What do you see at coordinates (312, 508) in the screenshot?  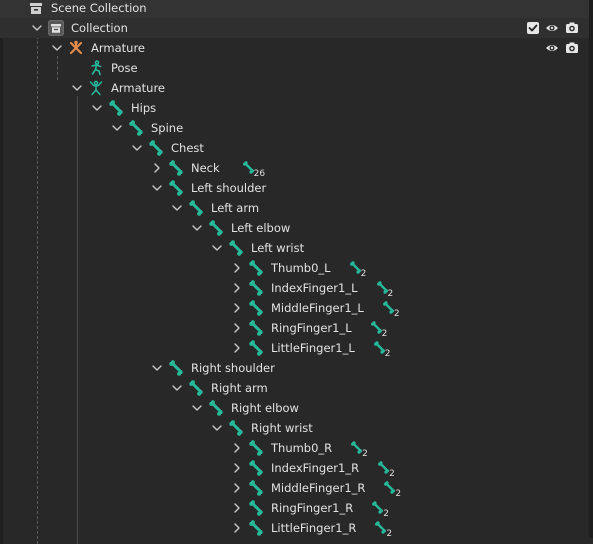 I see `row-label: RingFinger1_R` at bounding box center [312, 508].